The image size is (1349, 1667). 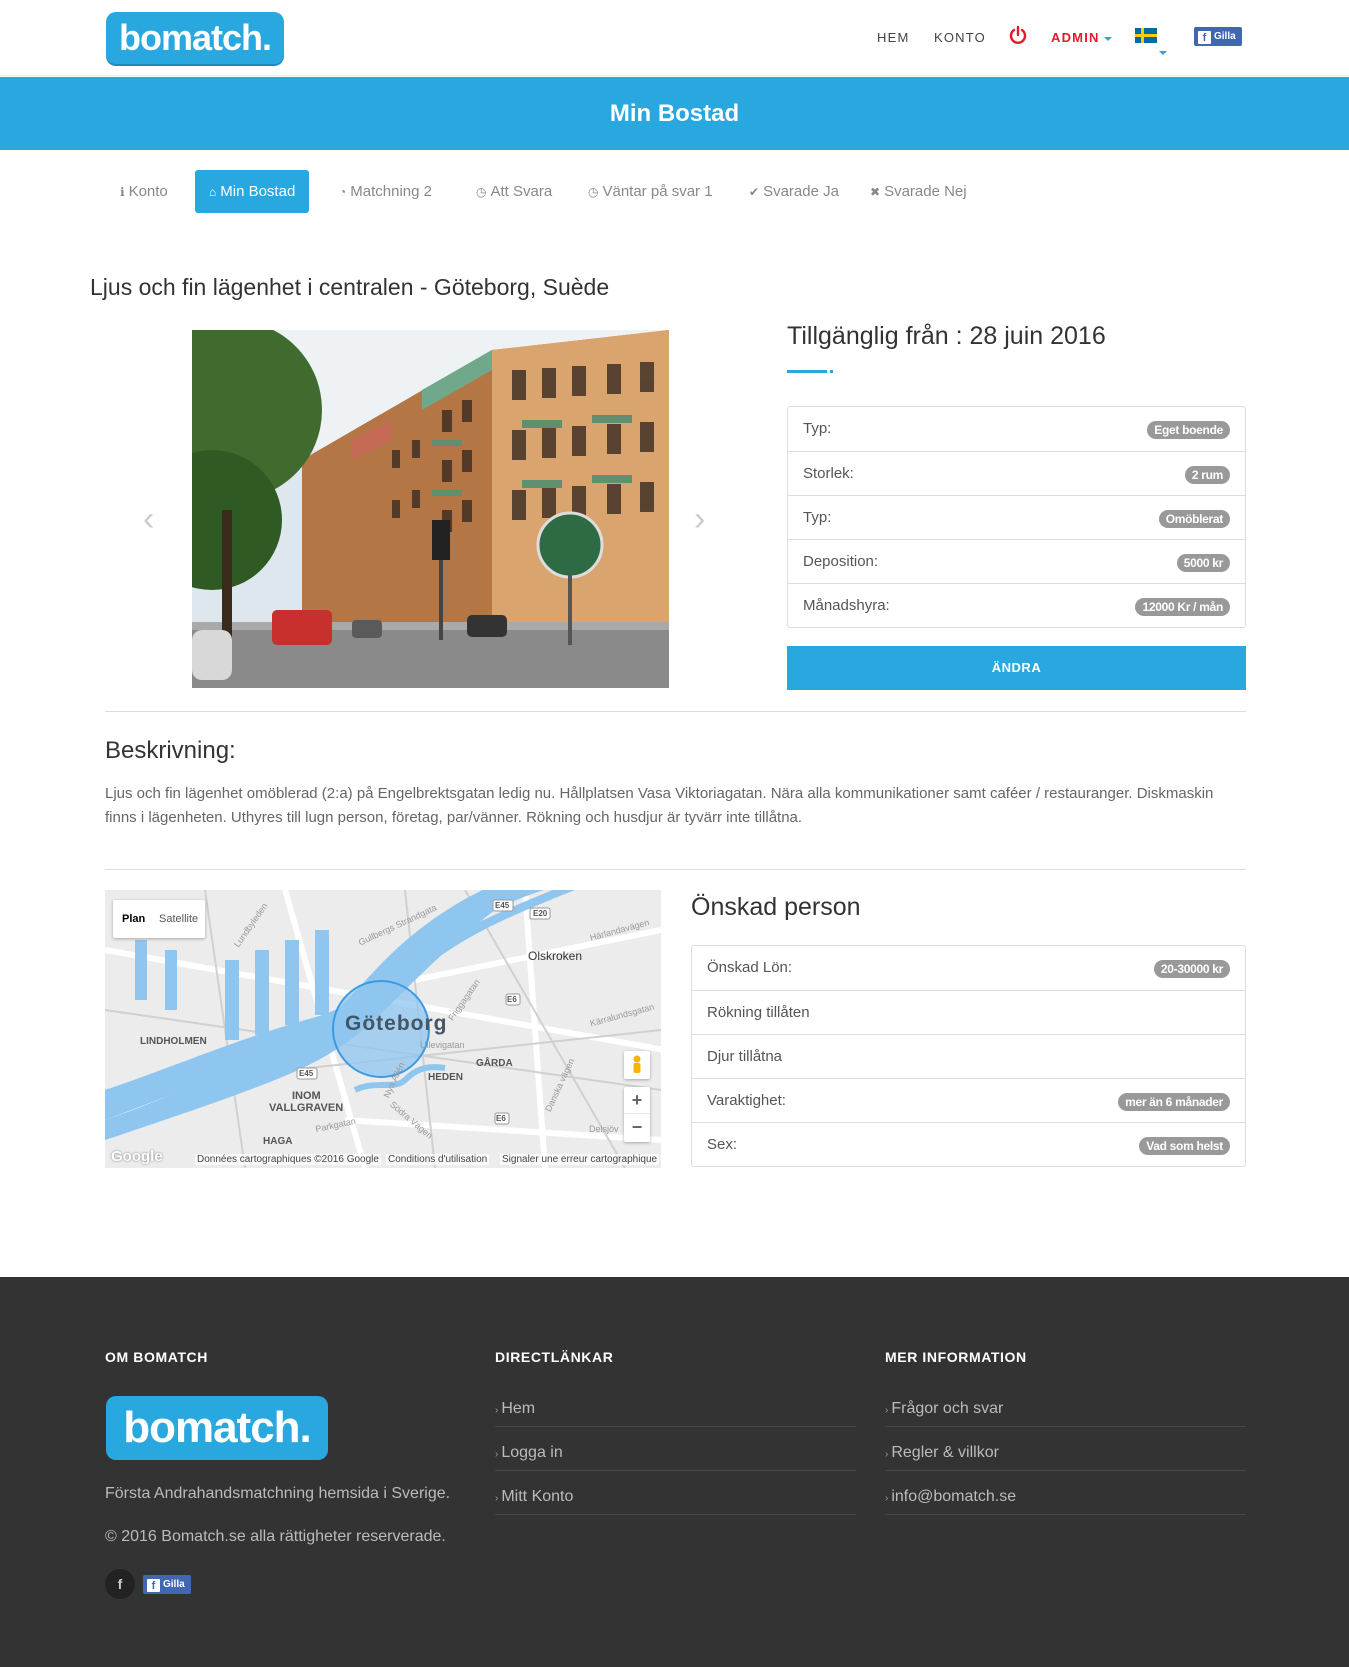 I want to click on footer-link-logga-in: › Logga in, so click(x=675, y=1449).